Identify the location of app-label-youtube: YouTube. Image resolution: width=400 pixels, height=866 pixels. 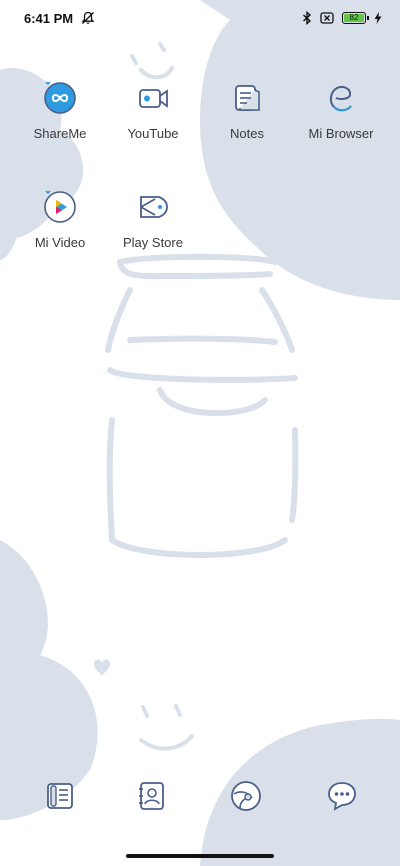
(153, 133).